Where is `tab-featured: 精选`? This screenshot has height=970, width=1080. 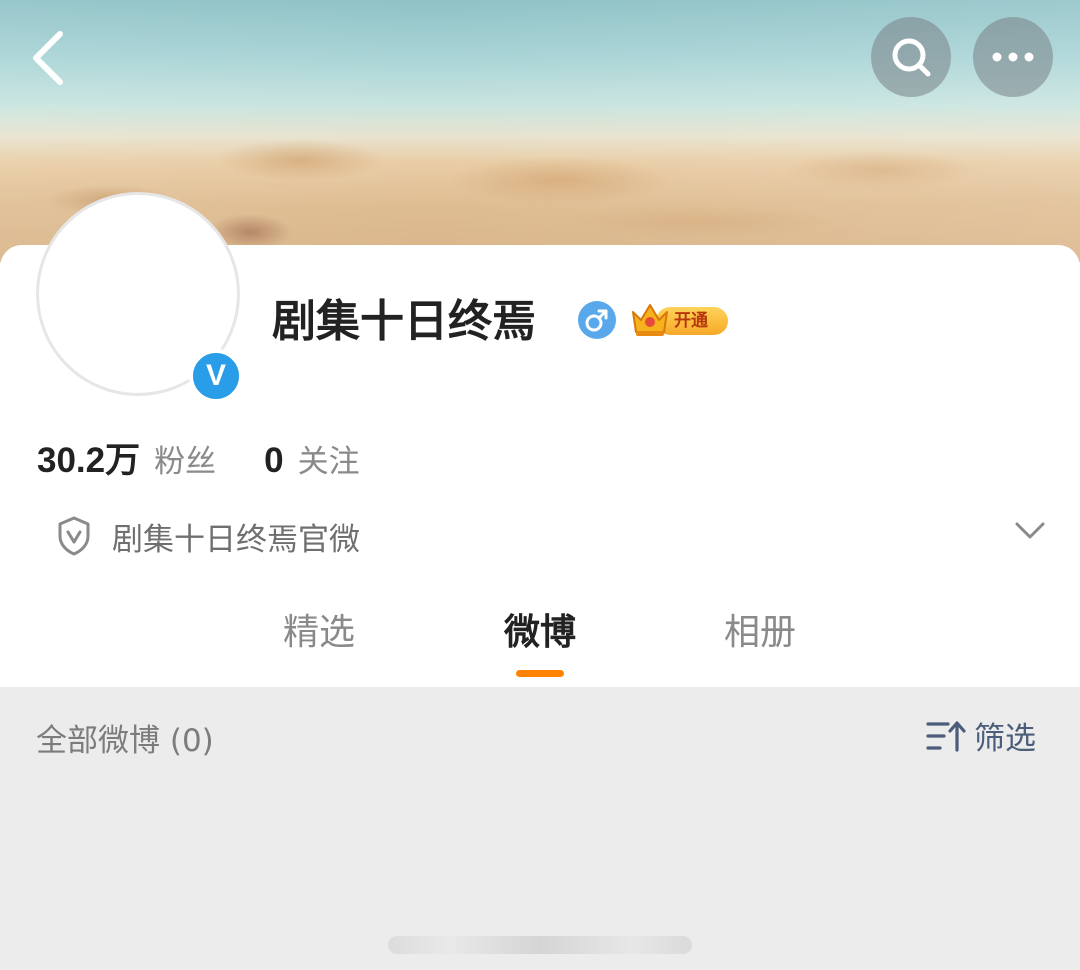
tab-featured: 精选 is located at coordinates (319, 629).